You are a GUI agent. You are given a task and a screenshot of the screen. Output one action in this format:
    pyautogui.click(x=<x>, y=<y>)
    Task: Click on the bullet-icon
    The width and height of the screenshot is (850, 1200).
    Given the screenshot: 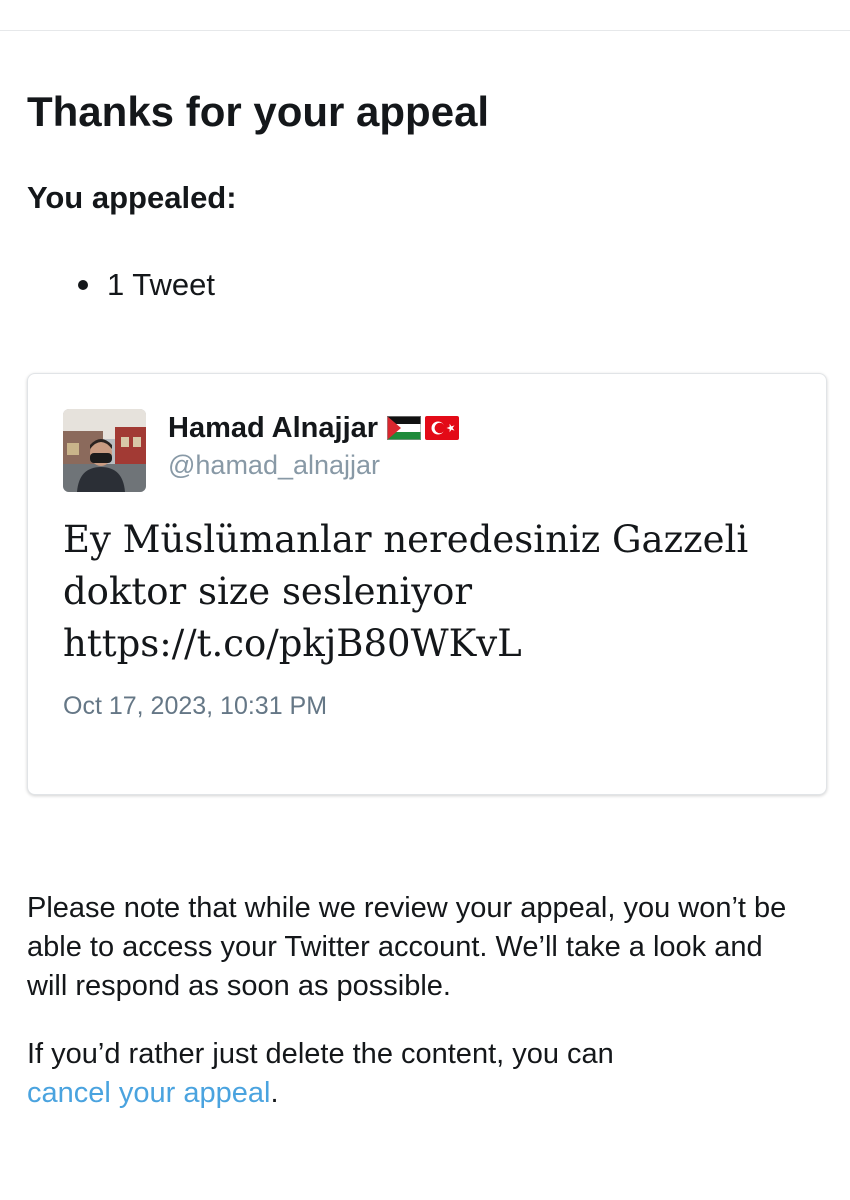 What is the action you would take?
    pyautogui.click(x=83, y=285)
    